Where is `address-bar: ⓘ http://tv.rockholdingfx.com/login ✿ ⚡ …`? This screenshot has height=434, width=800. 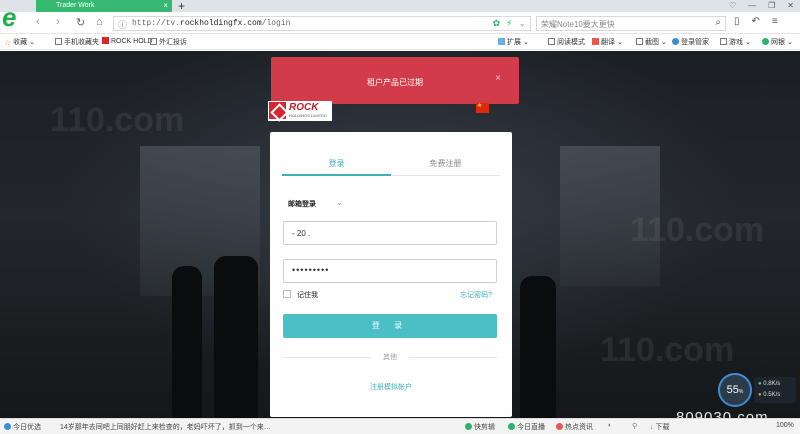 address-bar: ⓘ http://tv.rockholdingfx.com/login ✿ ⚡ … is located at coordinates (322, 23).